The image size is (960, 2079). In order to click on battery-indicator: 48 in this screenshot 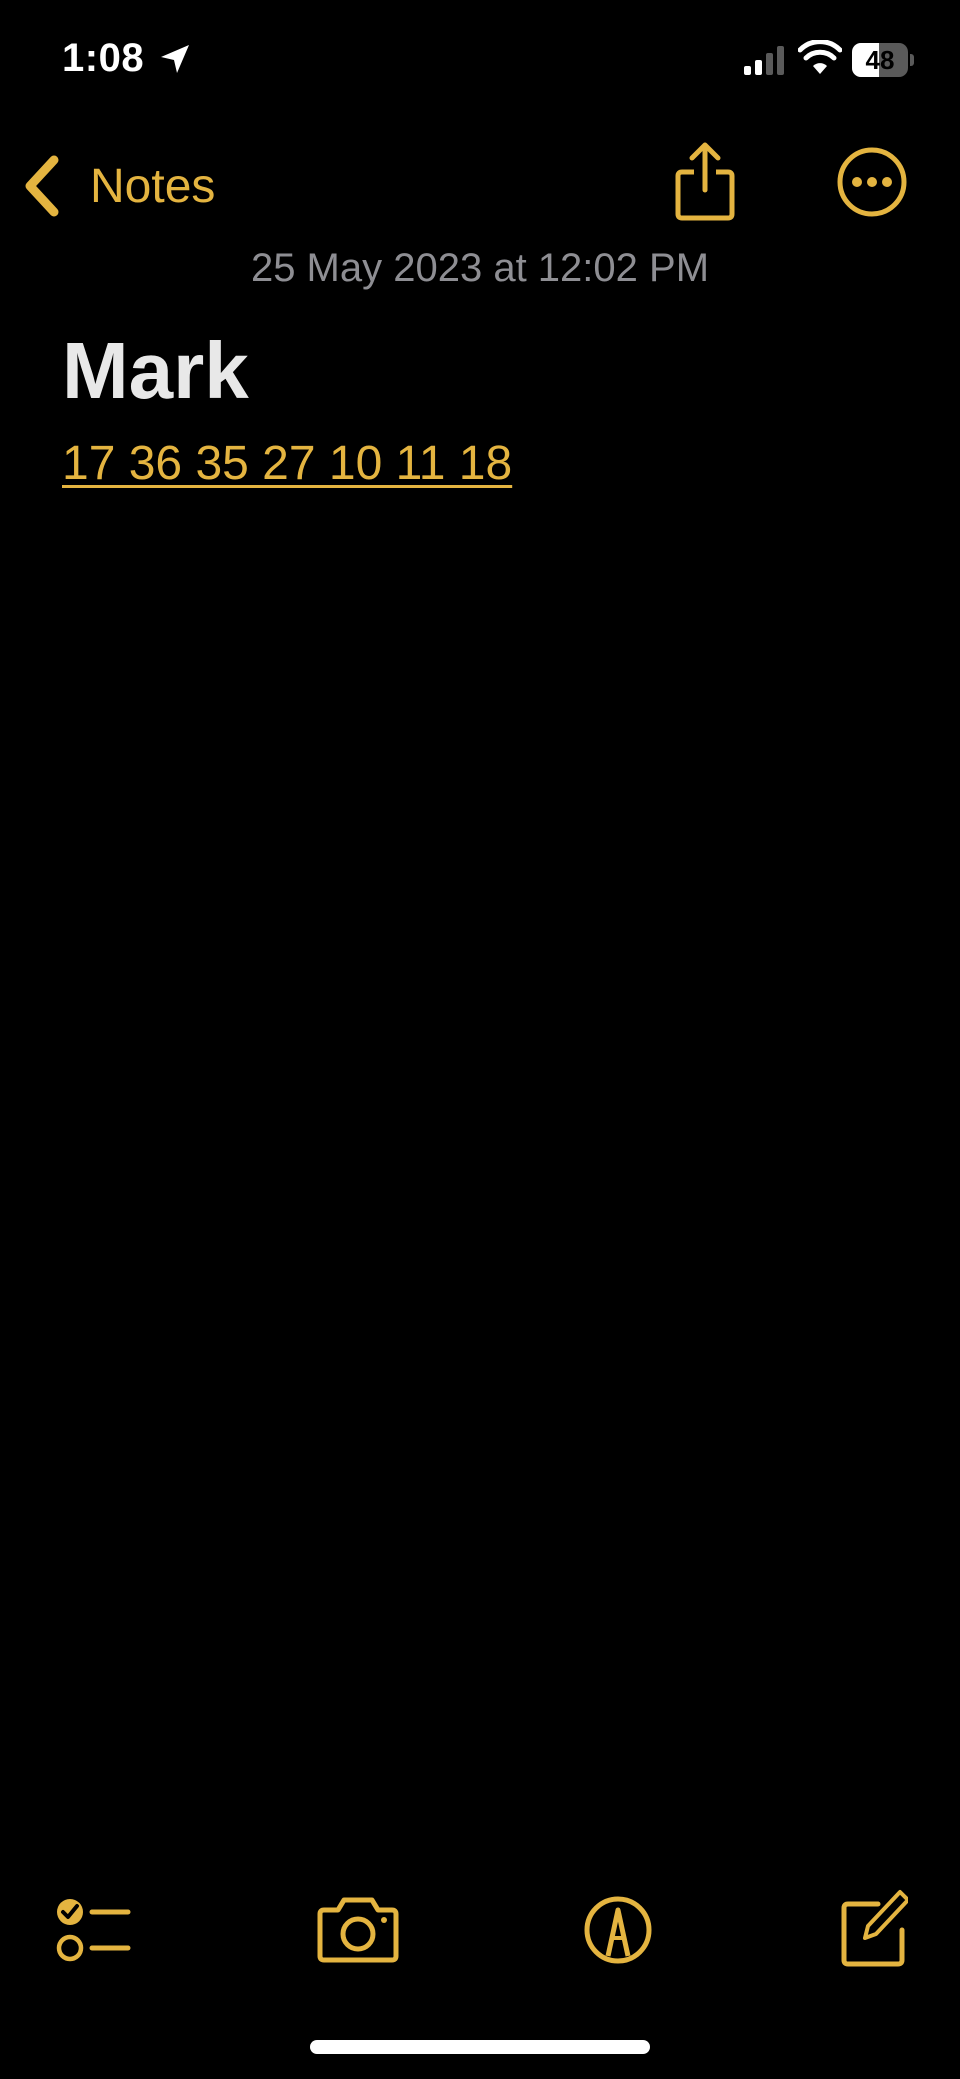, I will do `click(883, 60)`.